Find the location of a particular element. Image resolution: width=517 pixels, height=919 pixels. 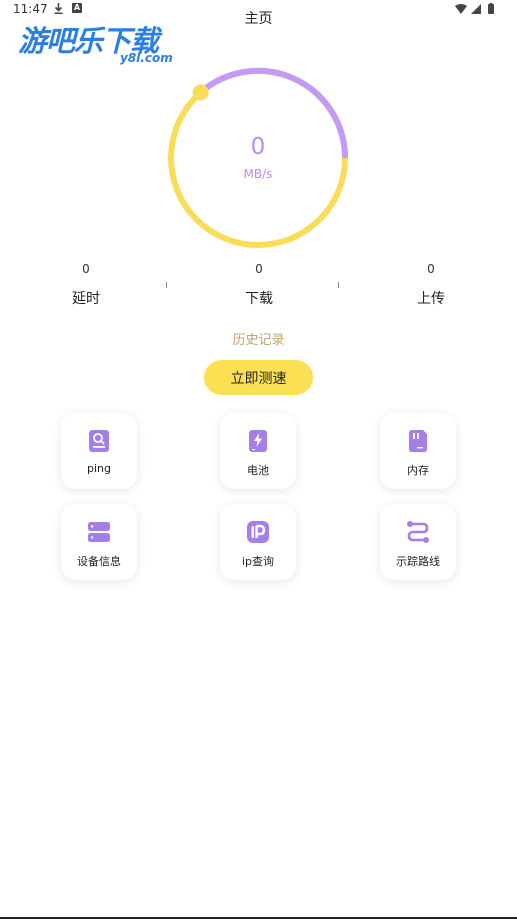

stat-download: 0 下载 is located at coordinates (259, 285).